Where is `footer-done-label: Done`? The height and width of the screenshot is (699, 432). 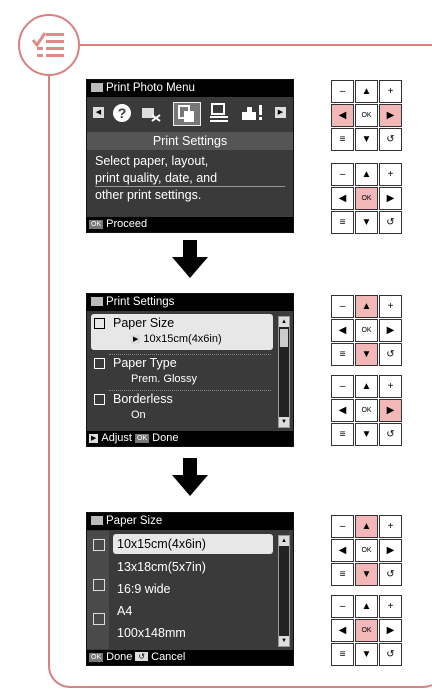
footer-done-label: Done is located at coordinates (119, 657).